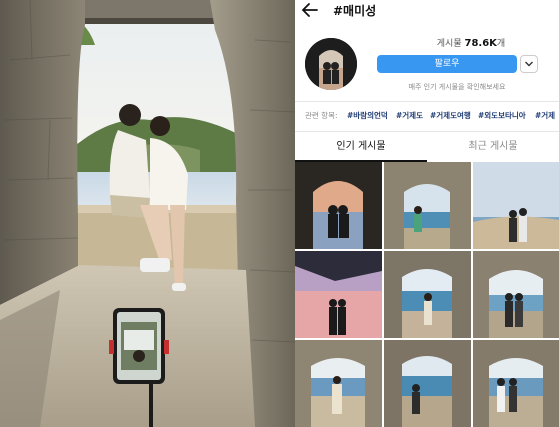 This screenshot has width=559, height=427. I want to click on follow-button: 팔로우, so click(447, 64).